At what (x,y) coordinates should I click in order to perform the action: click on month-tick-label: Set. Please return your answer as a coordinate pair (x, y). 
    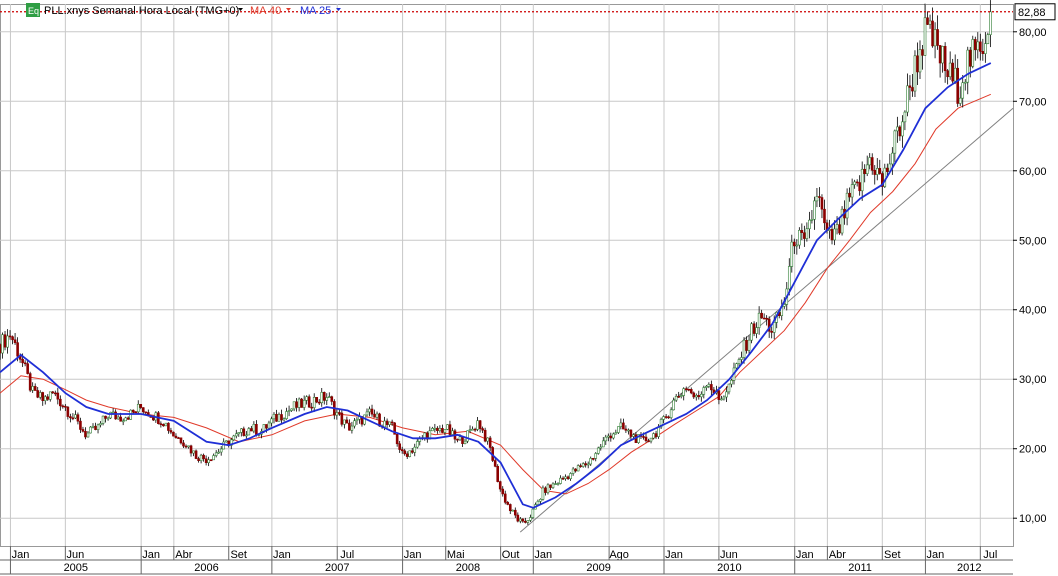
    Looking at the image, I should click on (238, 555).